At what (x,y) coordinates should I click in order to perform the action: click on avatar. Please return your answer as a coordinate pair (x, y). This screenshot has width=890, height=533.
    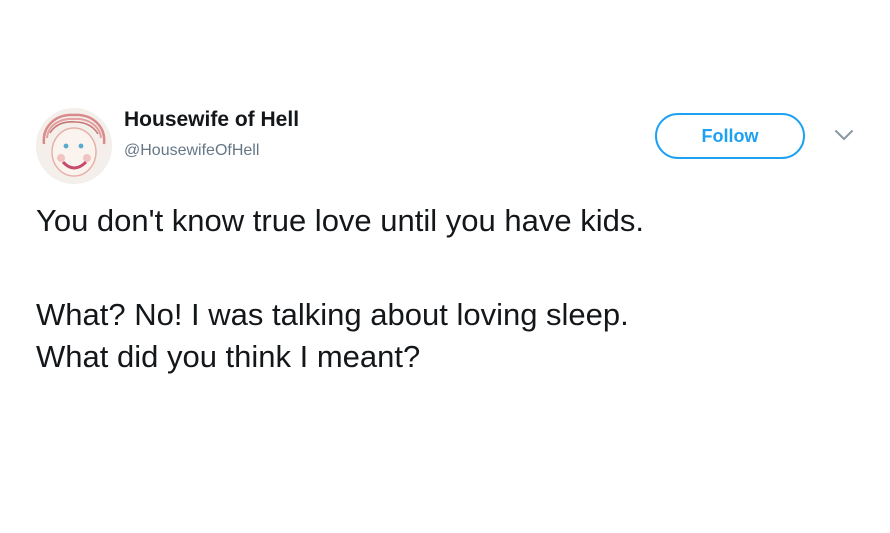
    Looking at the image, I should click on (74, 146).